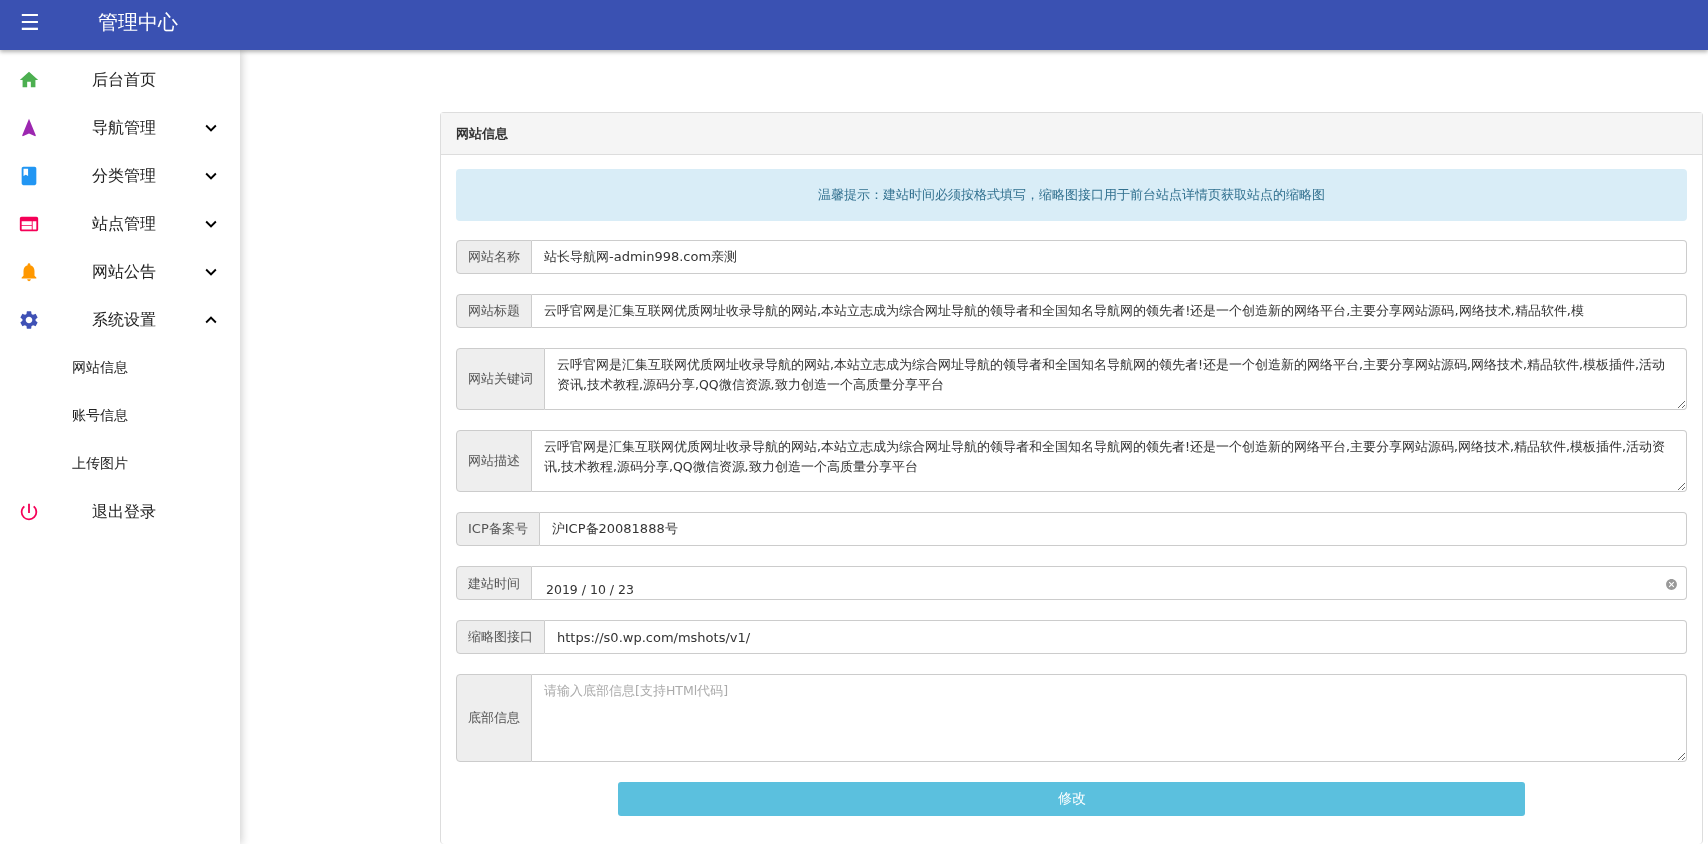  What do you see at coordinates (120, 272) in the screenshot?
I see `sidebar-item: 网站公告` at bounding box center [120, 272].